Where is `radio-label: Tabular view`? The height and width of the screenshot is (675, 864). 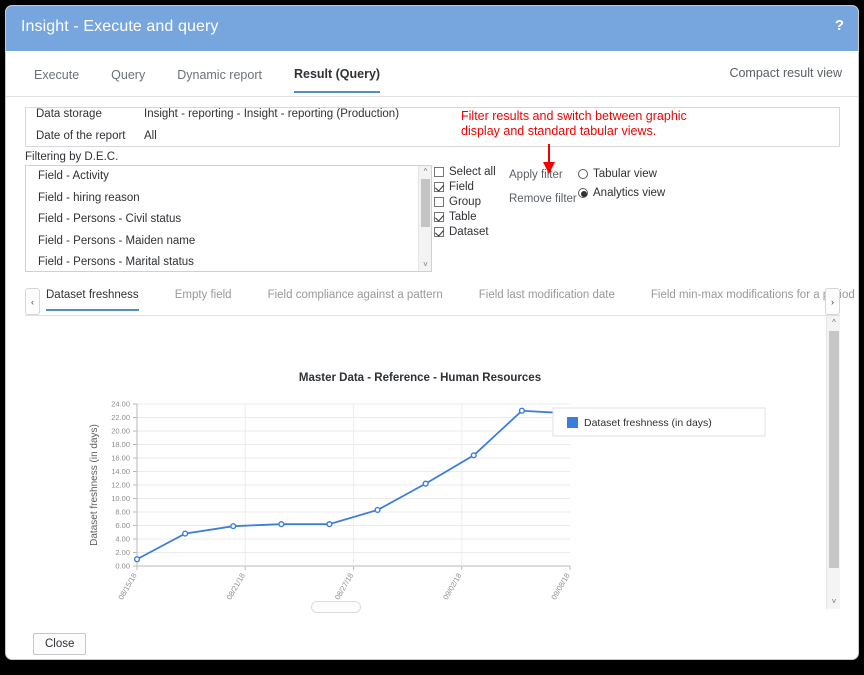
radio-label: Tabular view is located at coordinates (625, 174).